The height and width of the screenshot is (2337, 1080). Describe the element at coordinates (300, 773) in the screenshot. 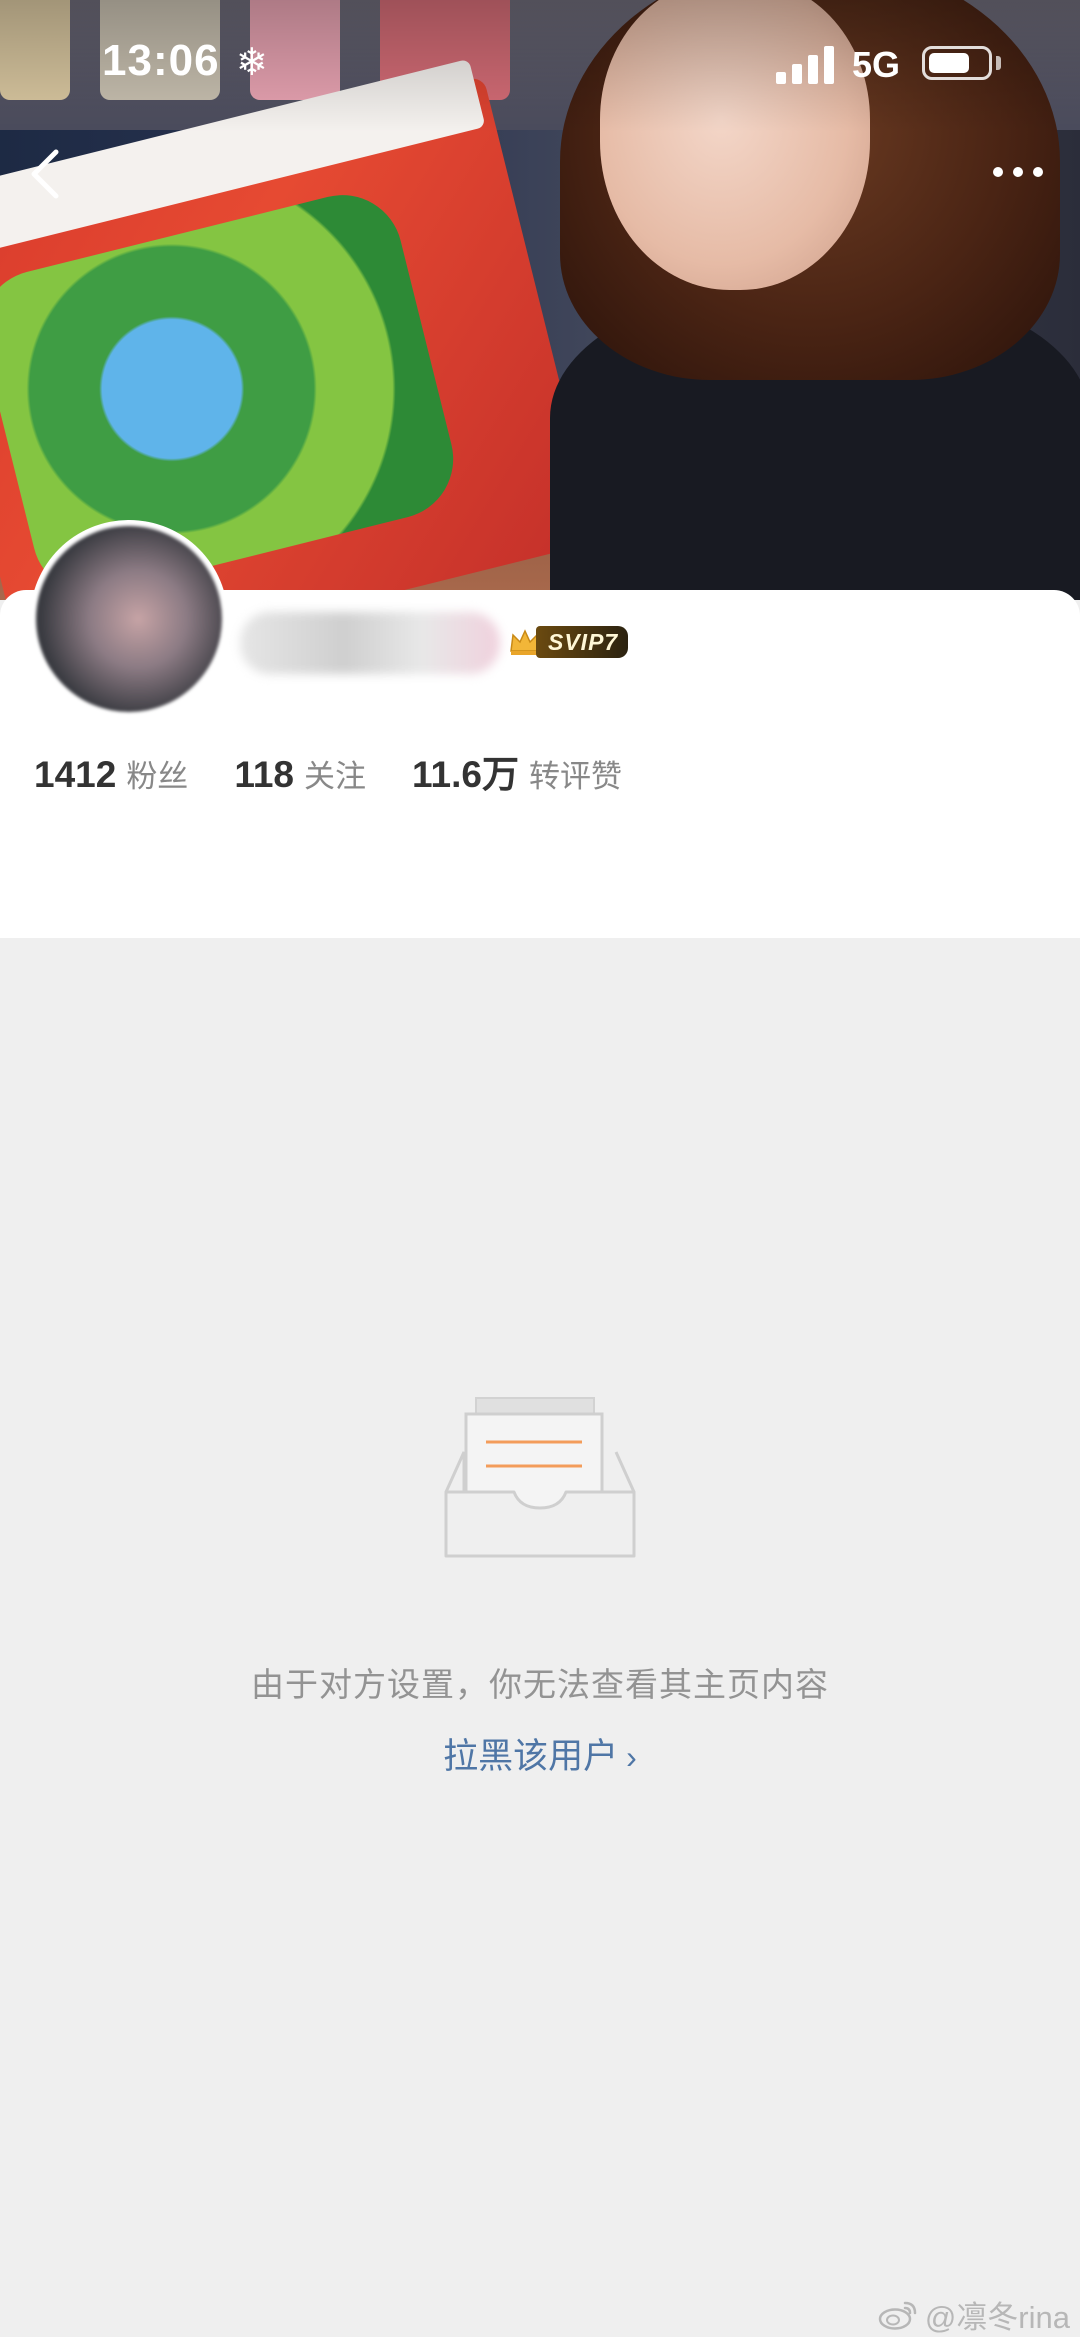

I see `stat-following: 118 关注` at that location.